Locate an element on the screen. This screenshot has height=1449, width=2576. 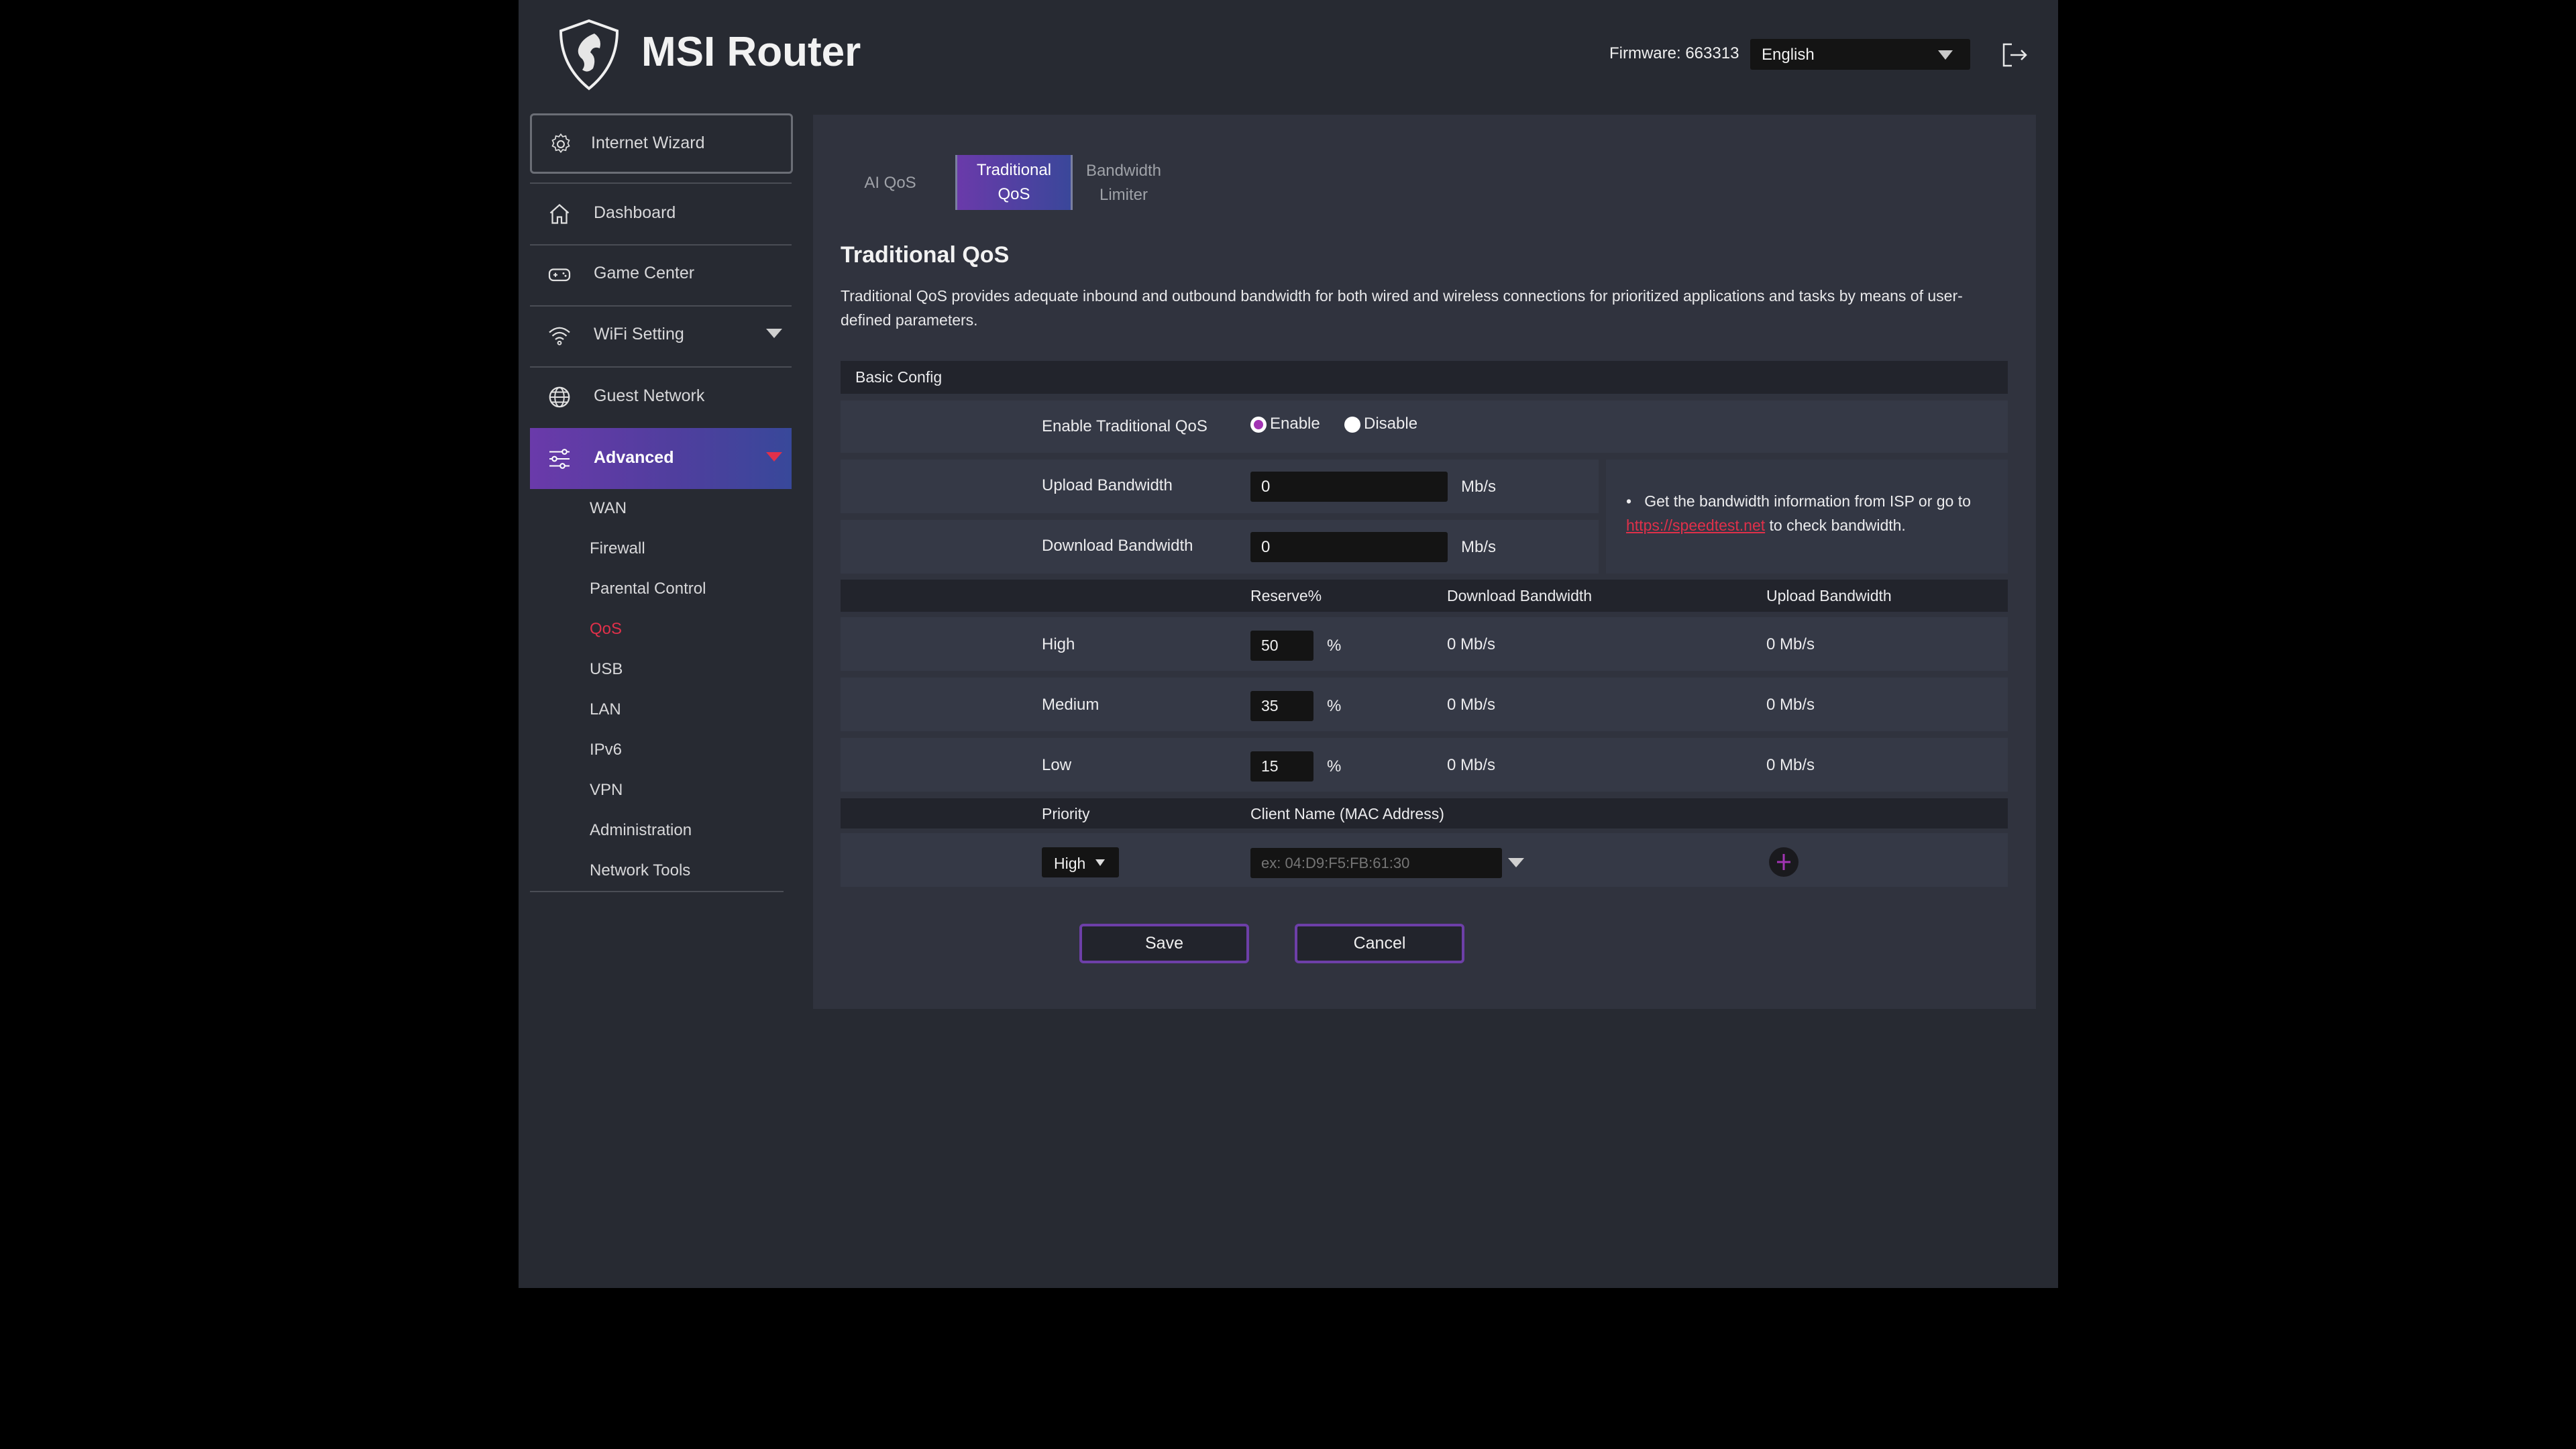
sidebar-item-game-center: Game Center is located at coordinates (661, 274).